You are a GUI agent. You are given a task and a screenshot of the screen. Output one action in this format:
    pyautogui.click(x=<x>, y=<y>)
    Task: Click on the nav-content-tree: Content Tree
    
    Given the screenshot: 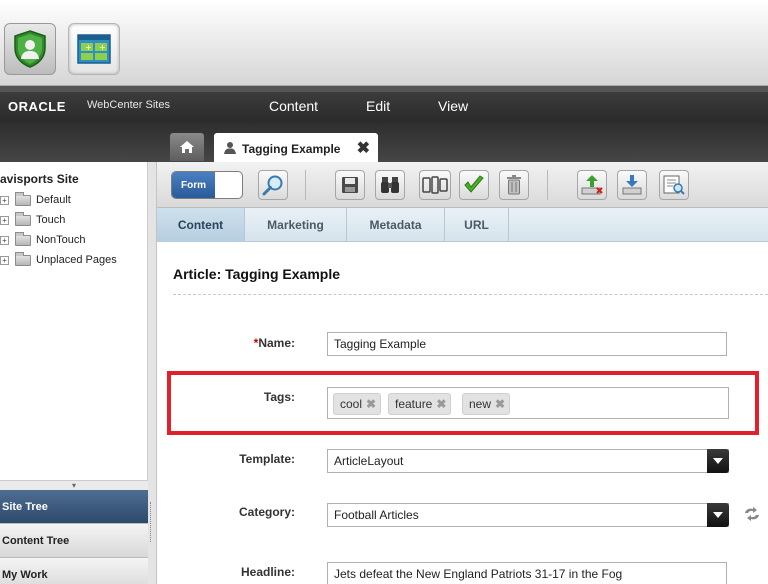 What is the action you would take?
    pyautogui.click(x=74, y=541)
    